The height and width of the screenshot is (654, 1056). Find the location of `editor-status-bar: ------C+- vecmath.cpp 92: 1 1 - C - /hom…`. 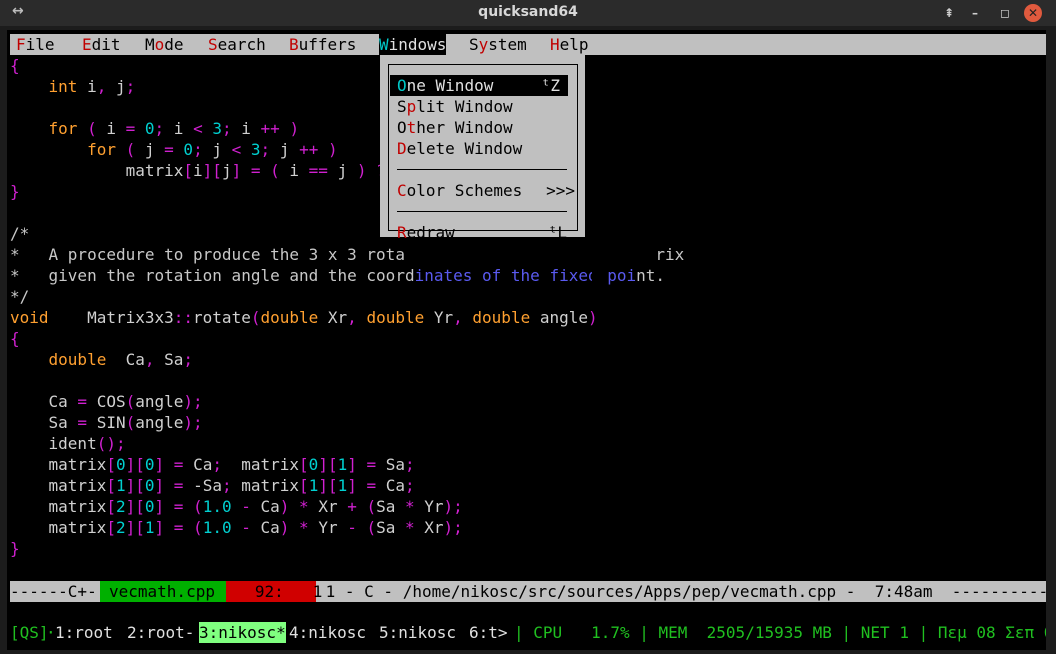

editor-status-bar: ------C+- vecmath.cpp 92: 1 1 - C - /hom… is located at coordinates (528, 591).